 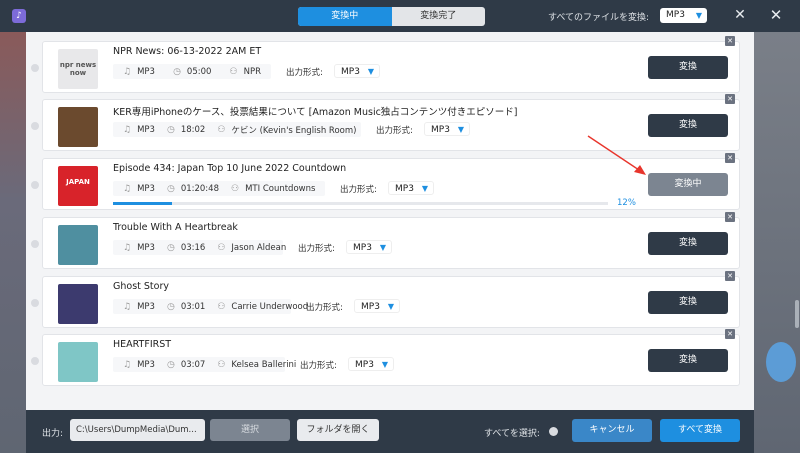 I want to click on item-meta: ♫ MP3 ◷ 01:20:48 ⚇ MTI Countdowns, so click(x=219, y=188).